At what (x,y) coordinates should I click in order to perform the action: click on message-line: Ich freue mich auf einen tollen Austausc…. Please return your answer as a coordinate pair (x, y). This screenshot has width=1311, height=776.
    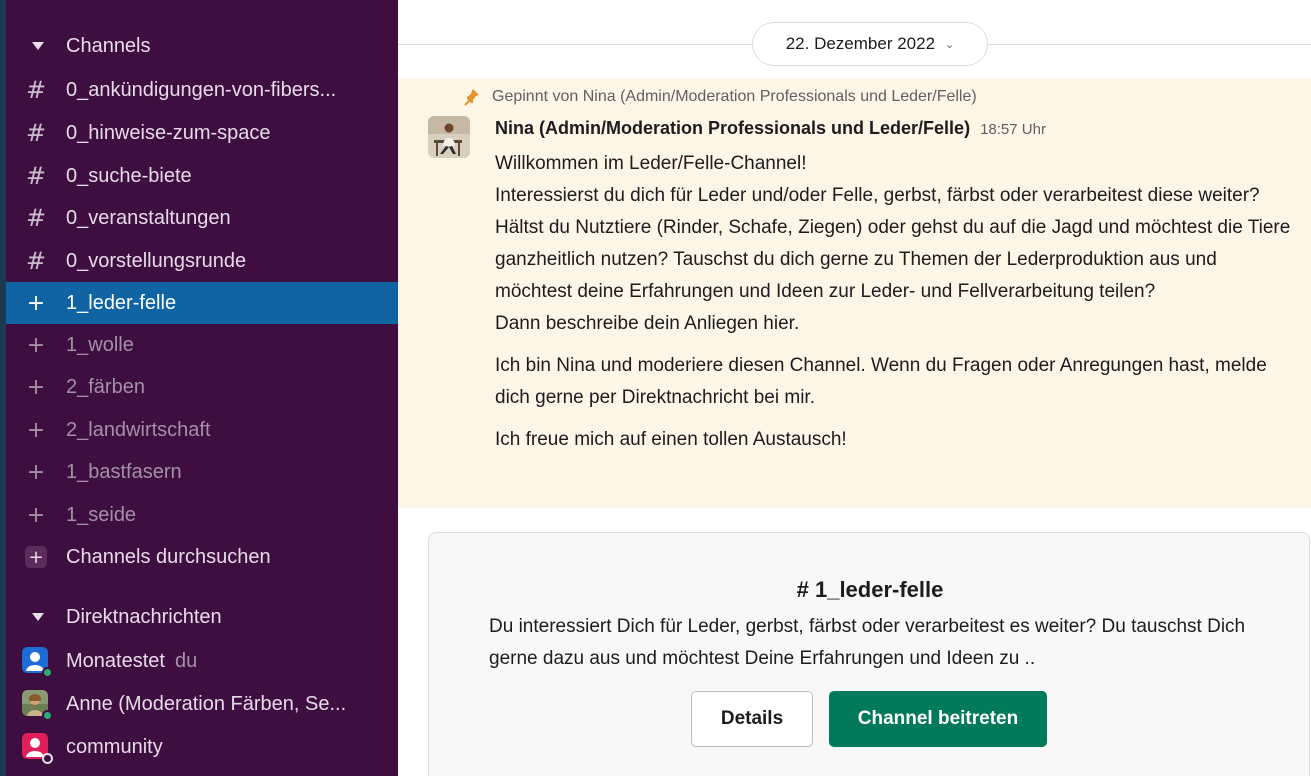
    Looking at the image, I should click on (671, 439).